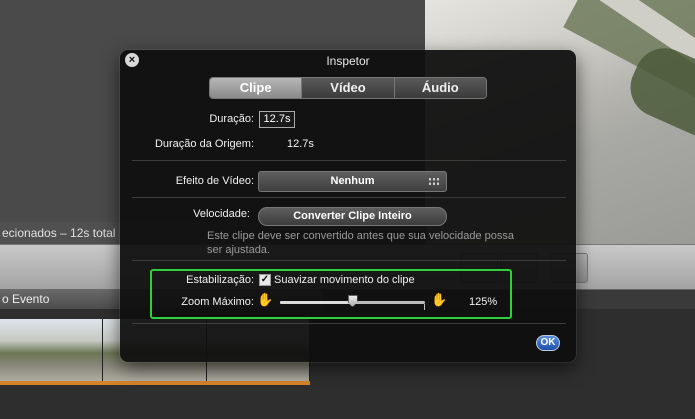 This screenshot has width=695, height=419. Describe the element at coordinates (197, 302) in the screenshot. I see `max-zoom-label: Zoom Máximo:` at that location.